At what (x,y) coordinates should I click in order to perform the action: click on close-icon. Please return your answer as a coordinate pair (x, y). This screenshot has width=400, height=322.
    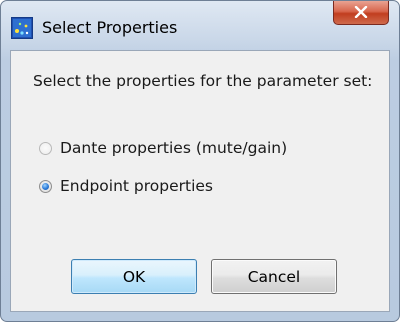
    Looking at the image, I should click on (361, 12).